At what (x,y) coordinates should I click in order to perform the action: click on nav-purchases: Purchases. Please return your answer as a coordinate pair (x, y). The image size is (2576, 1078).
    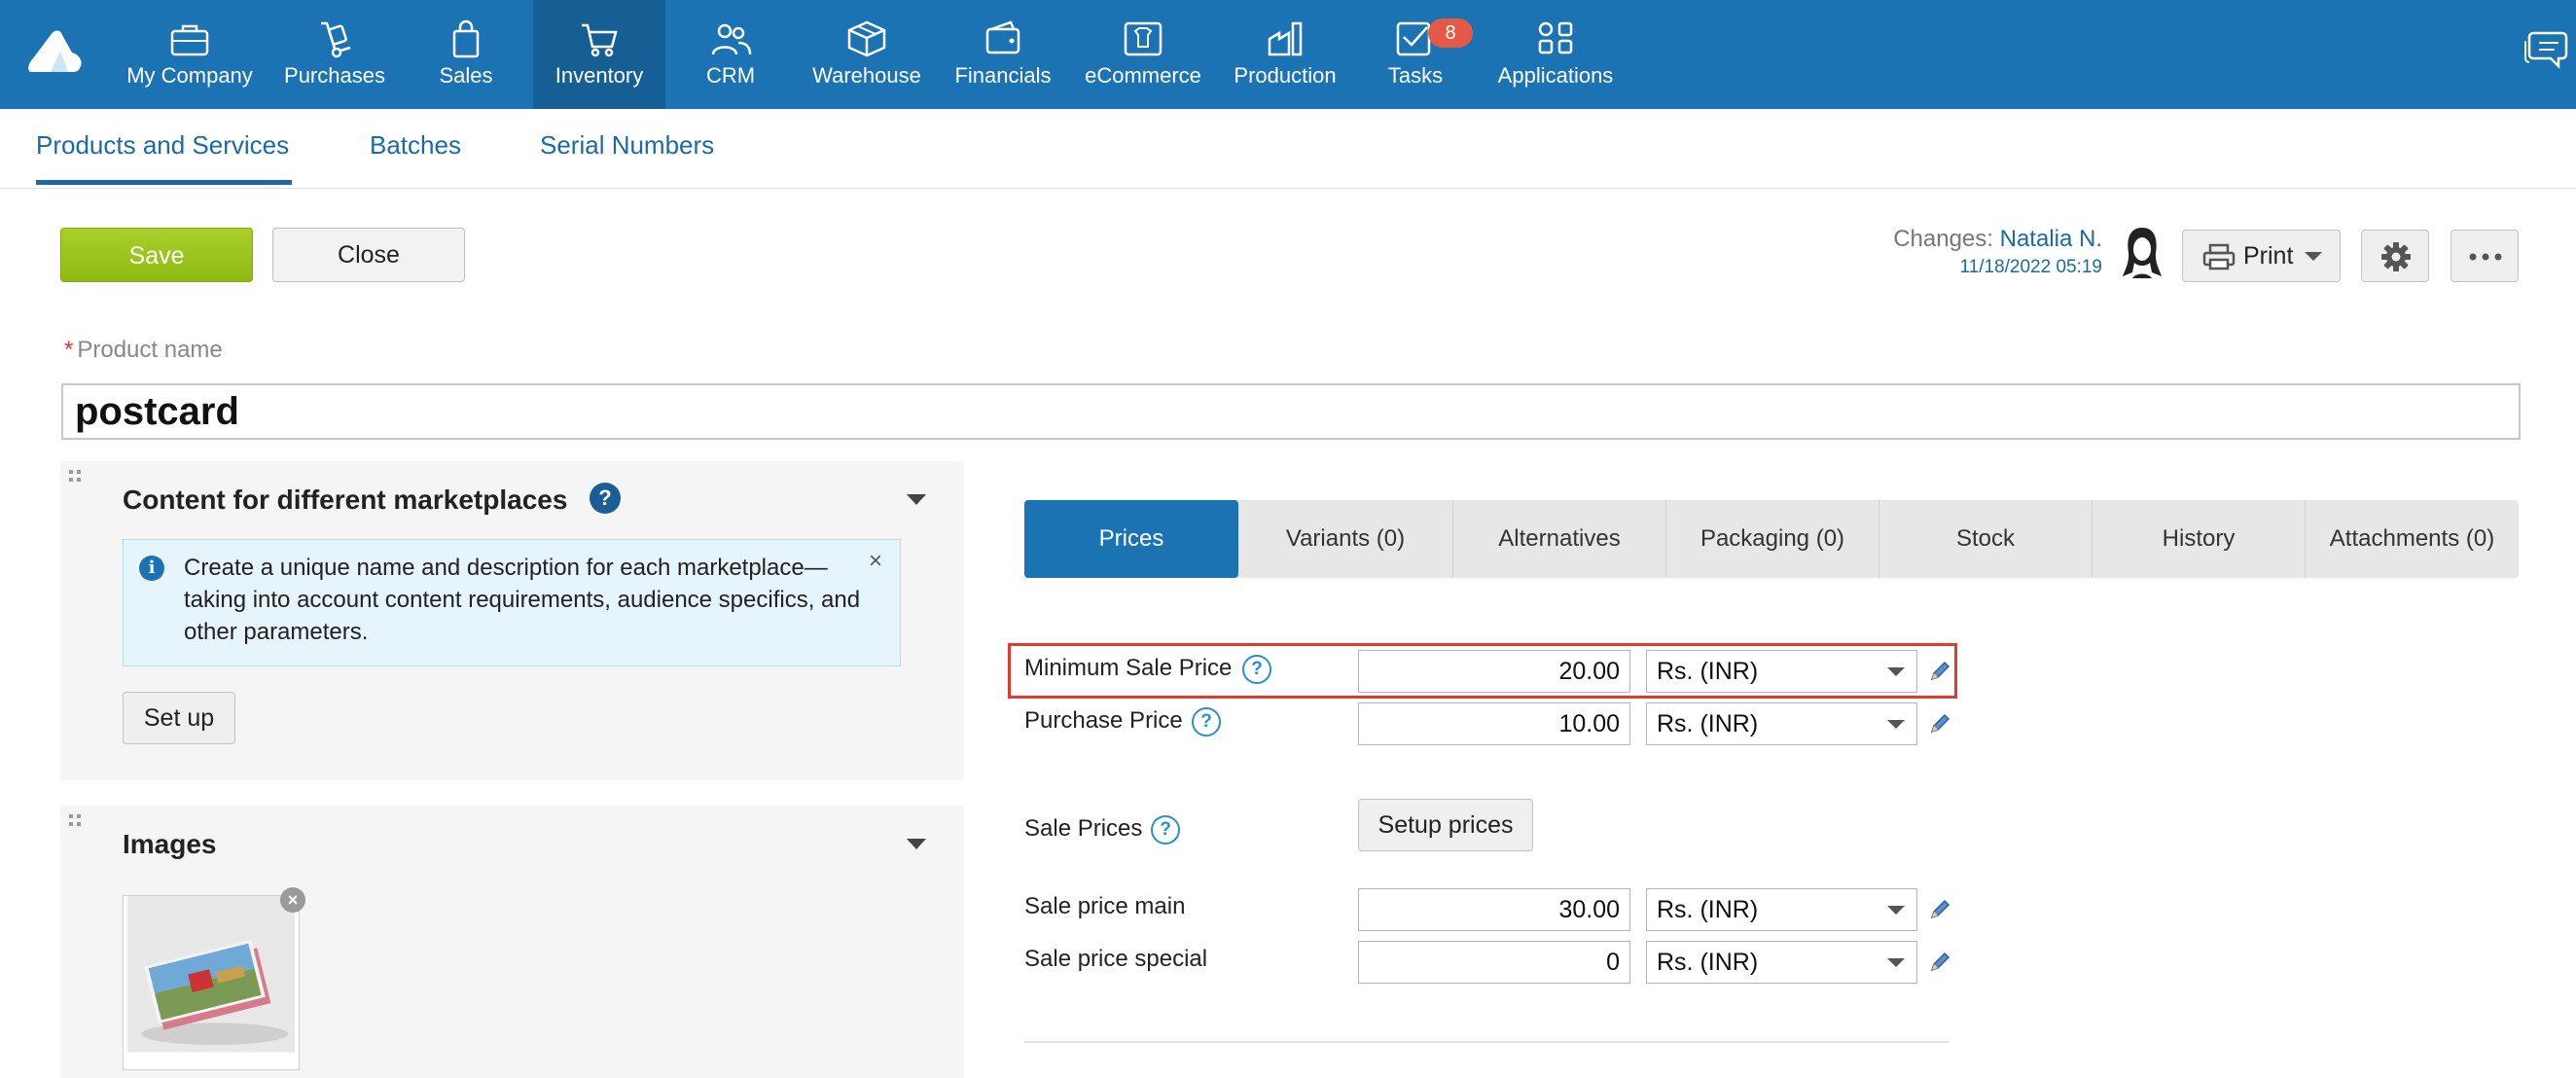
    Looking at the image, I should click on (334, 54).